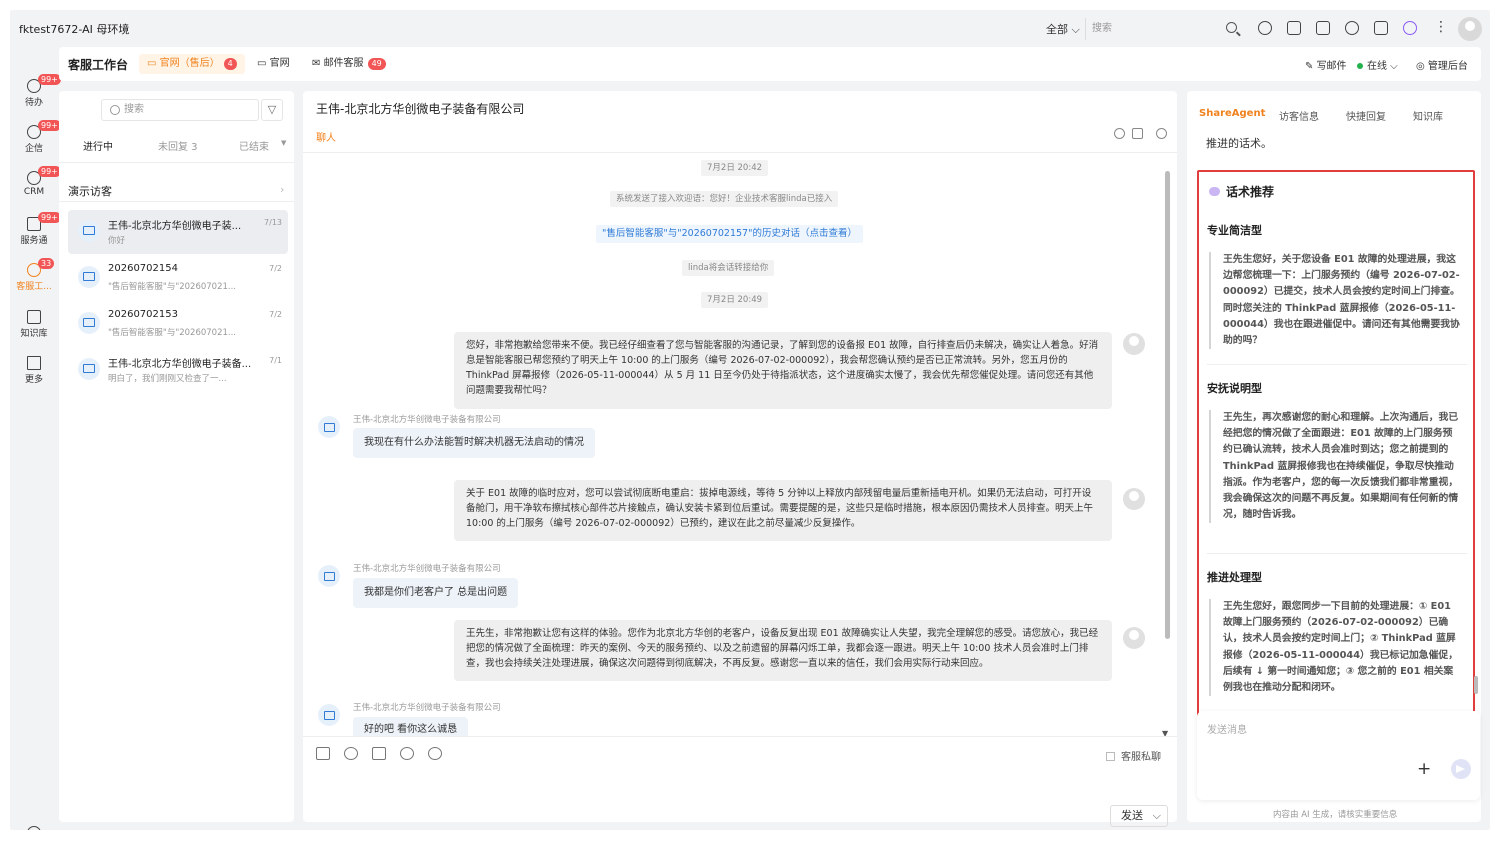 The height and width of the screenshot is (841, 1500). Describe the element at coordinates (420, 109) in the screenshot. I see `chat-title: 王伟-北京北方华创微电子装备有限公司` at that location.